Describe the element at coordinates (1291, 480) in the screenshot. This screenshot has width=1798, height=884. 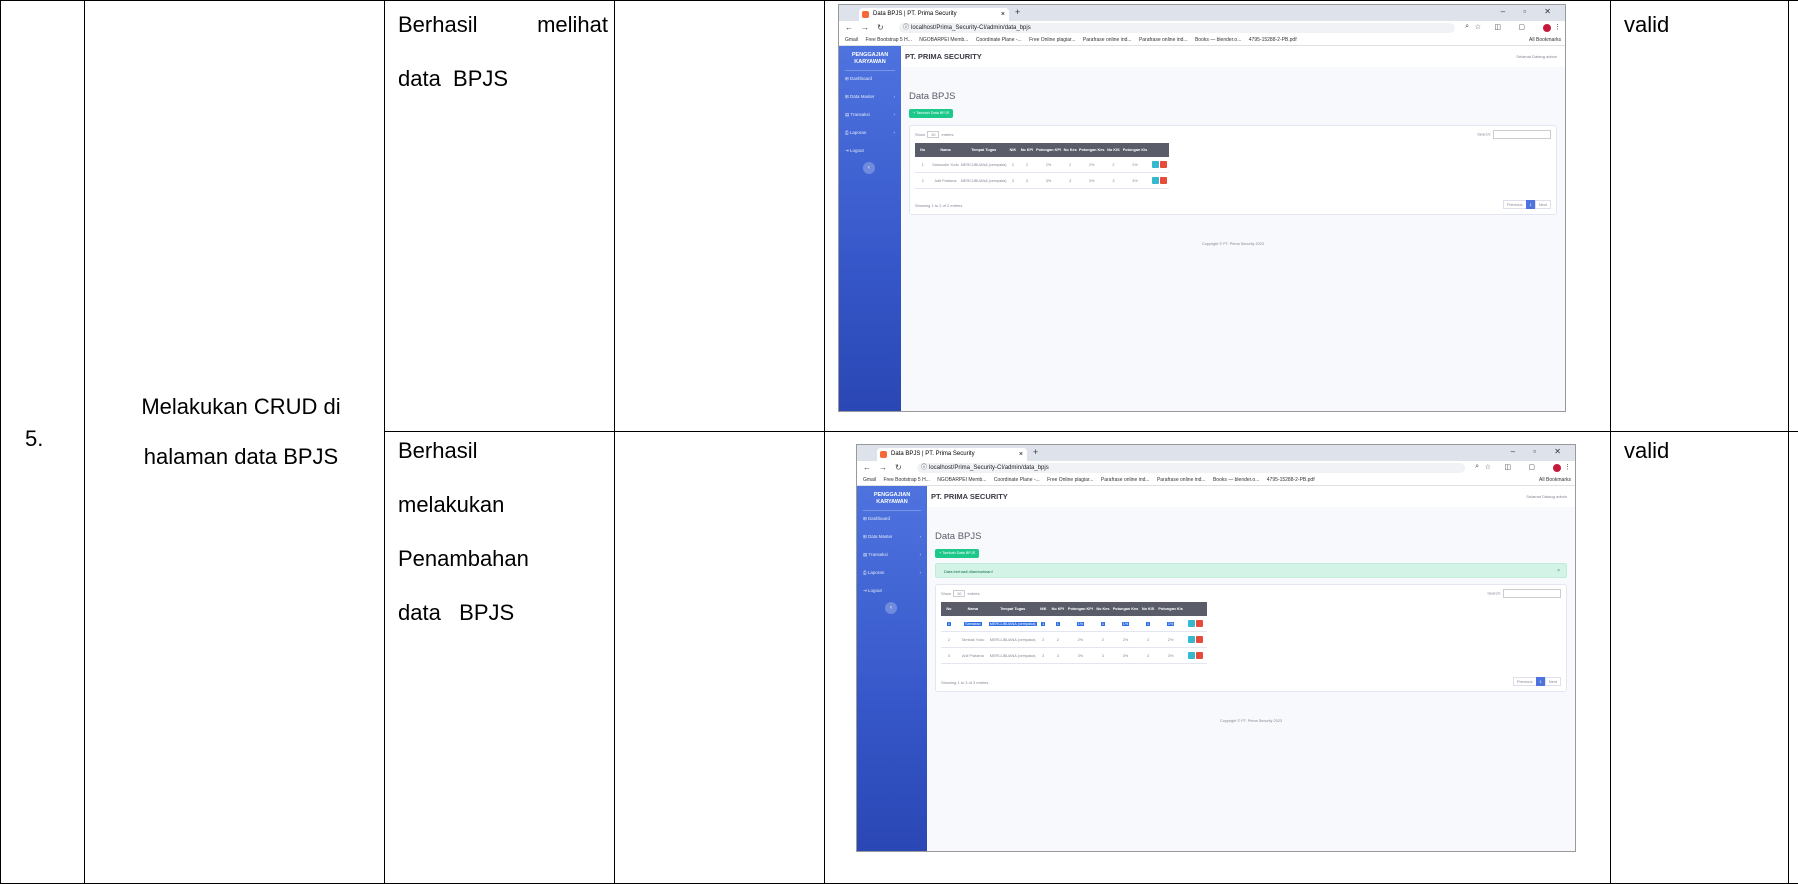
I see `bookmark: 4795-15288-2-PB.pdf` at that location.